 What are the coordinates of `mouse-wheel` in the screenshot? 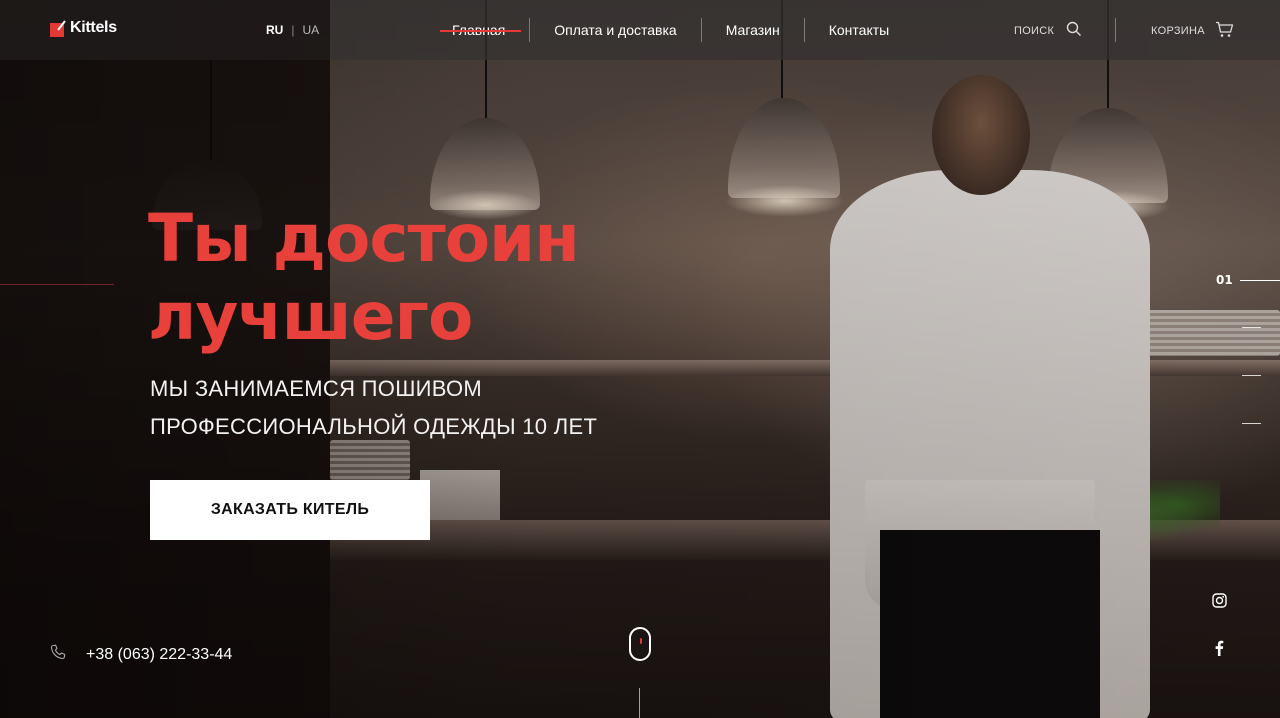 It's located at (641, 641).